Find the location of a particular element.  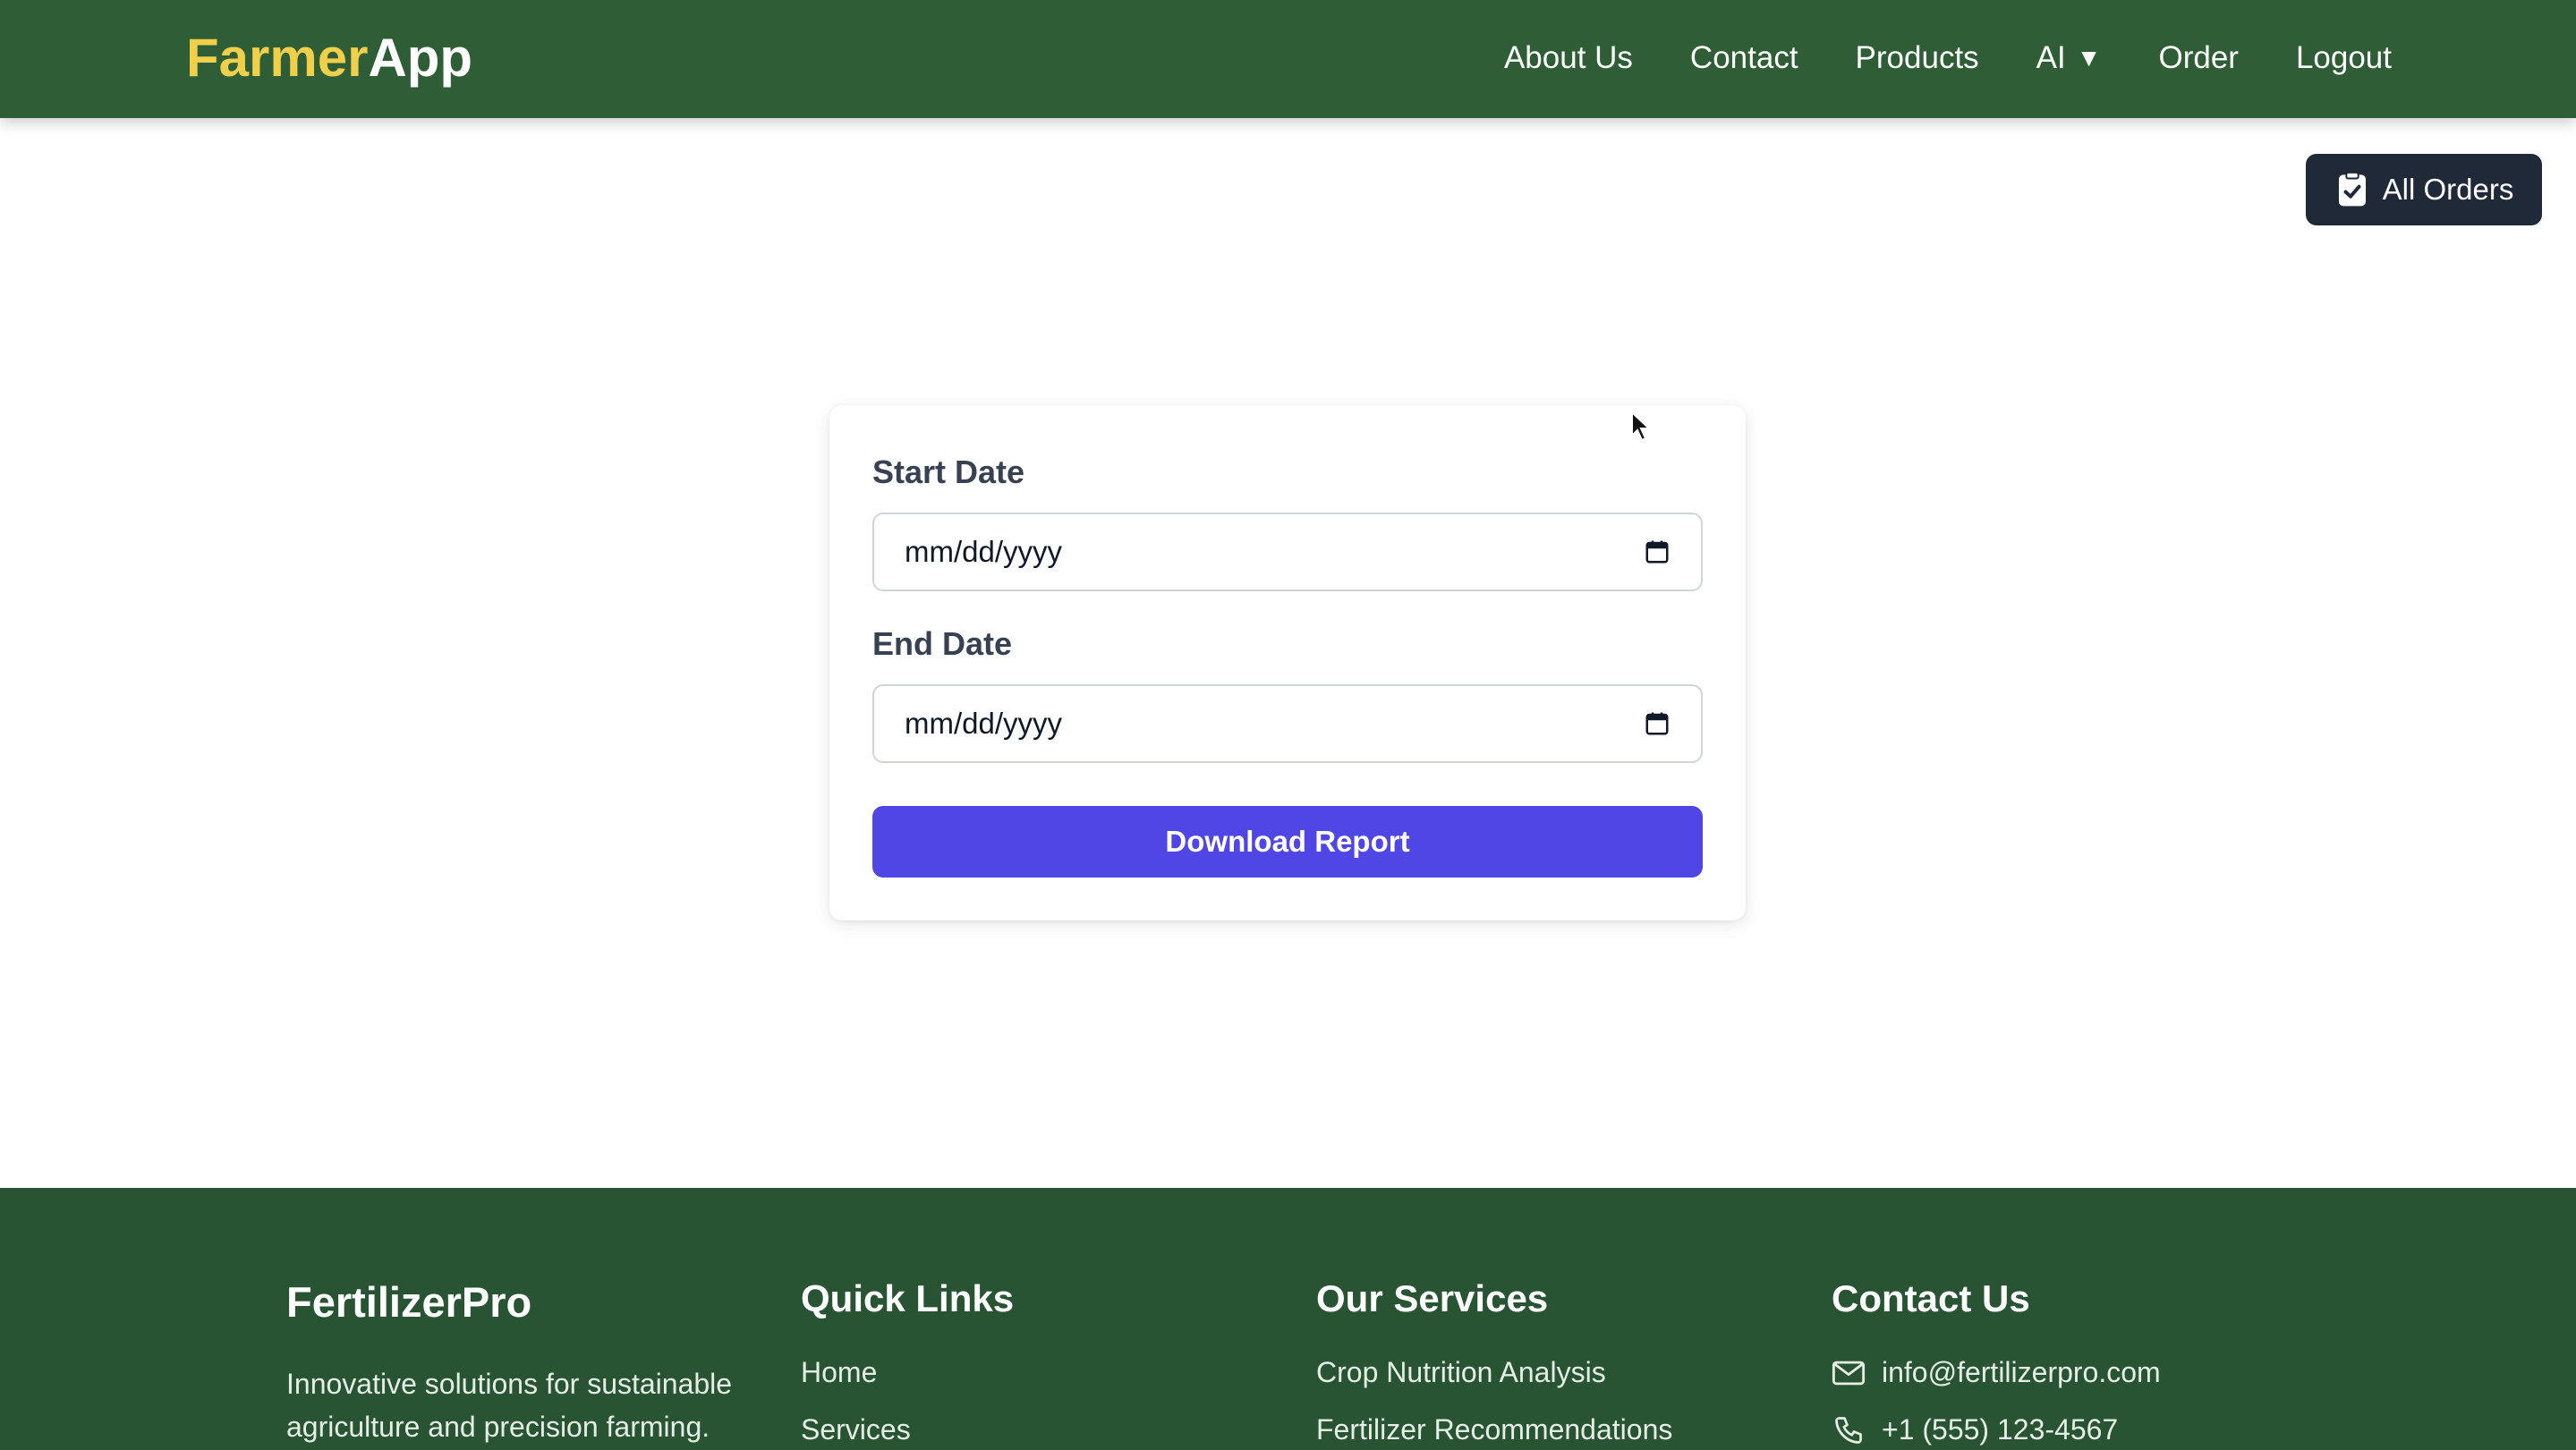

all-orders-button: All Orders is located at coordinates (2424, 189).